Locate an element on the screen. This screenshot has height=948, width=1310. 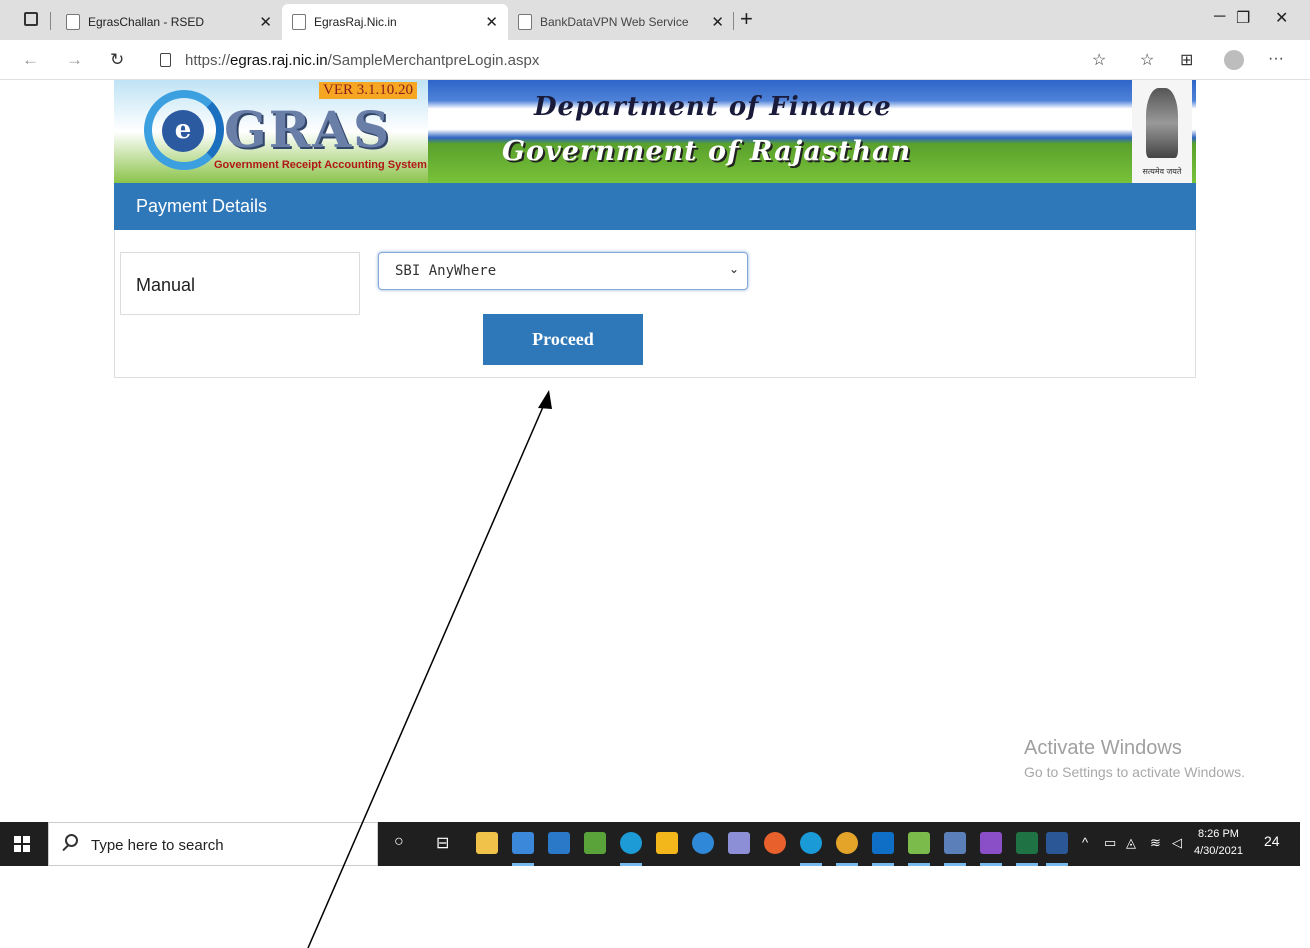
more-icon: ··· is located at coordinates (1276, 59).